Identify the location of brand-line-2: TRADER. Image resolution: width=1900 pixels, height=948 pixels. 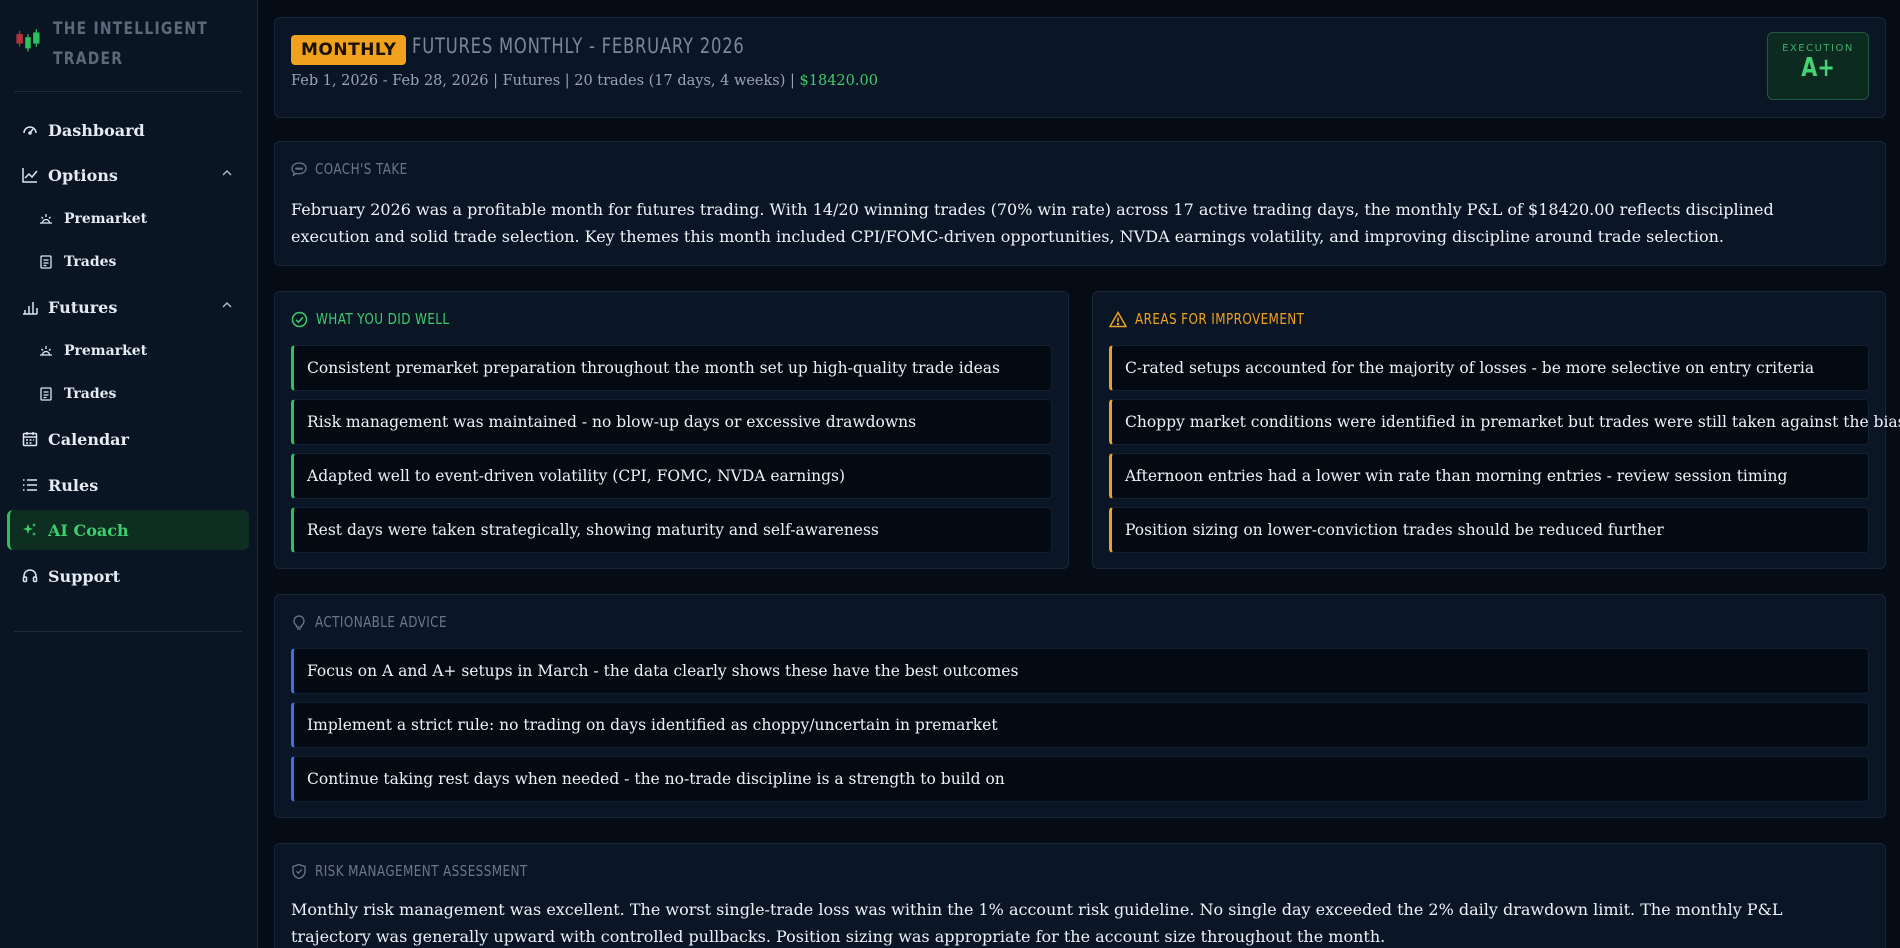
(87, 59).